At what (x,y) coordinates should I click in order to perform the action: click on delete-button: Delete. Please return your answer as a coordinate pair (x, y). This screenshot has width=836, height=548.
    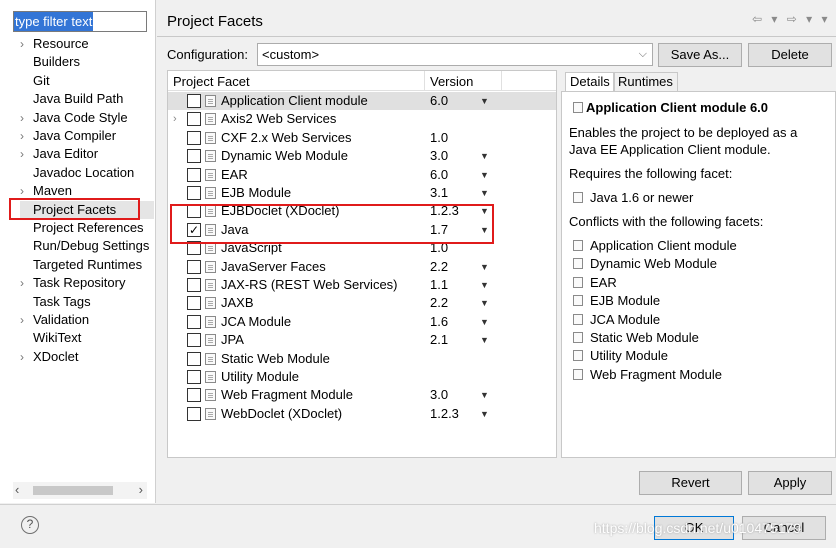
    Looking at the image, I should click on (790, 55).